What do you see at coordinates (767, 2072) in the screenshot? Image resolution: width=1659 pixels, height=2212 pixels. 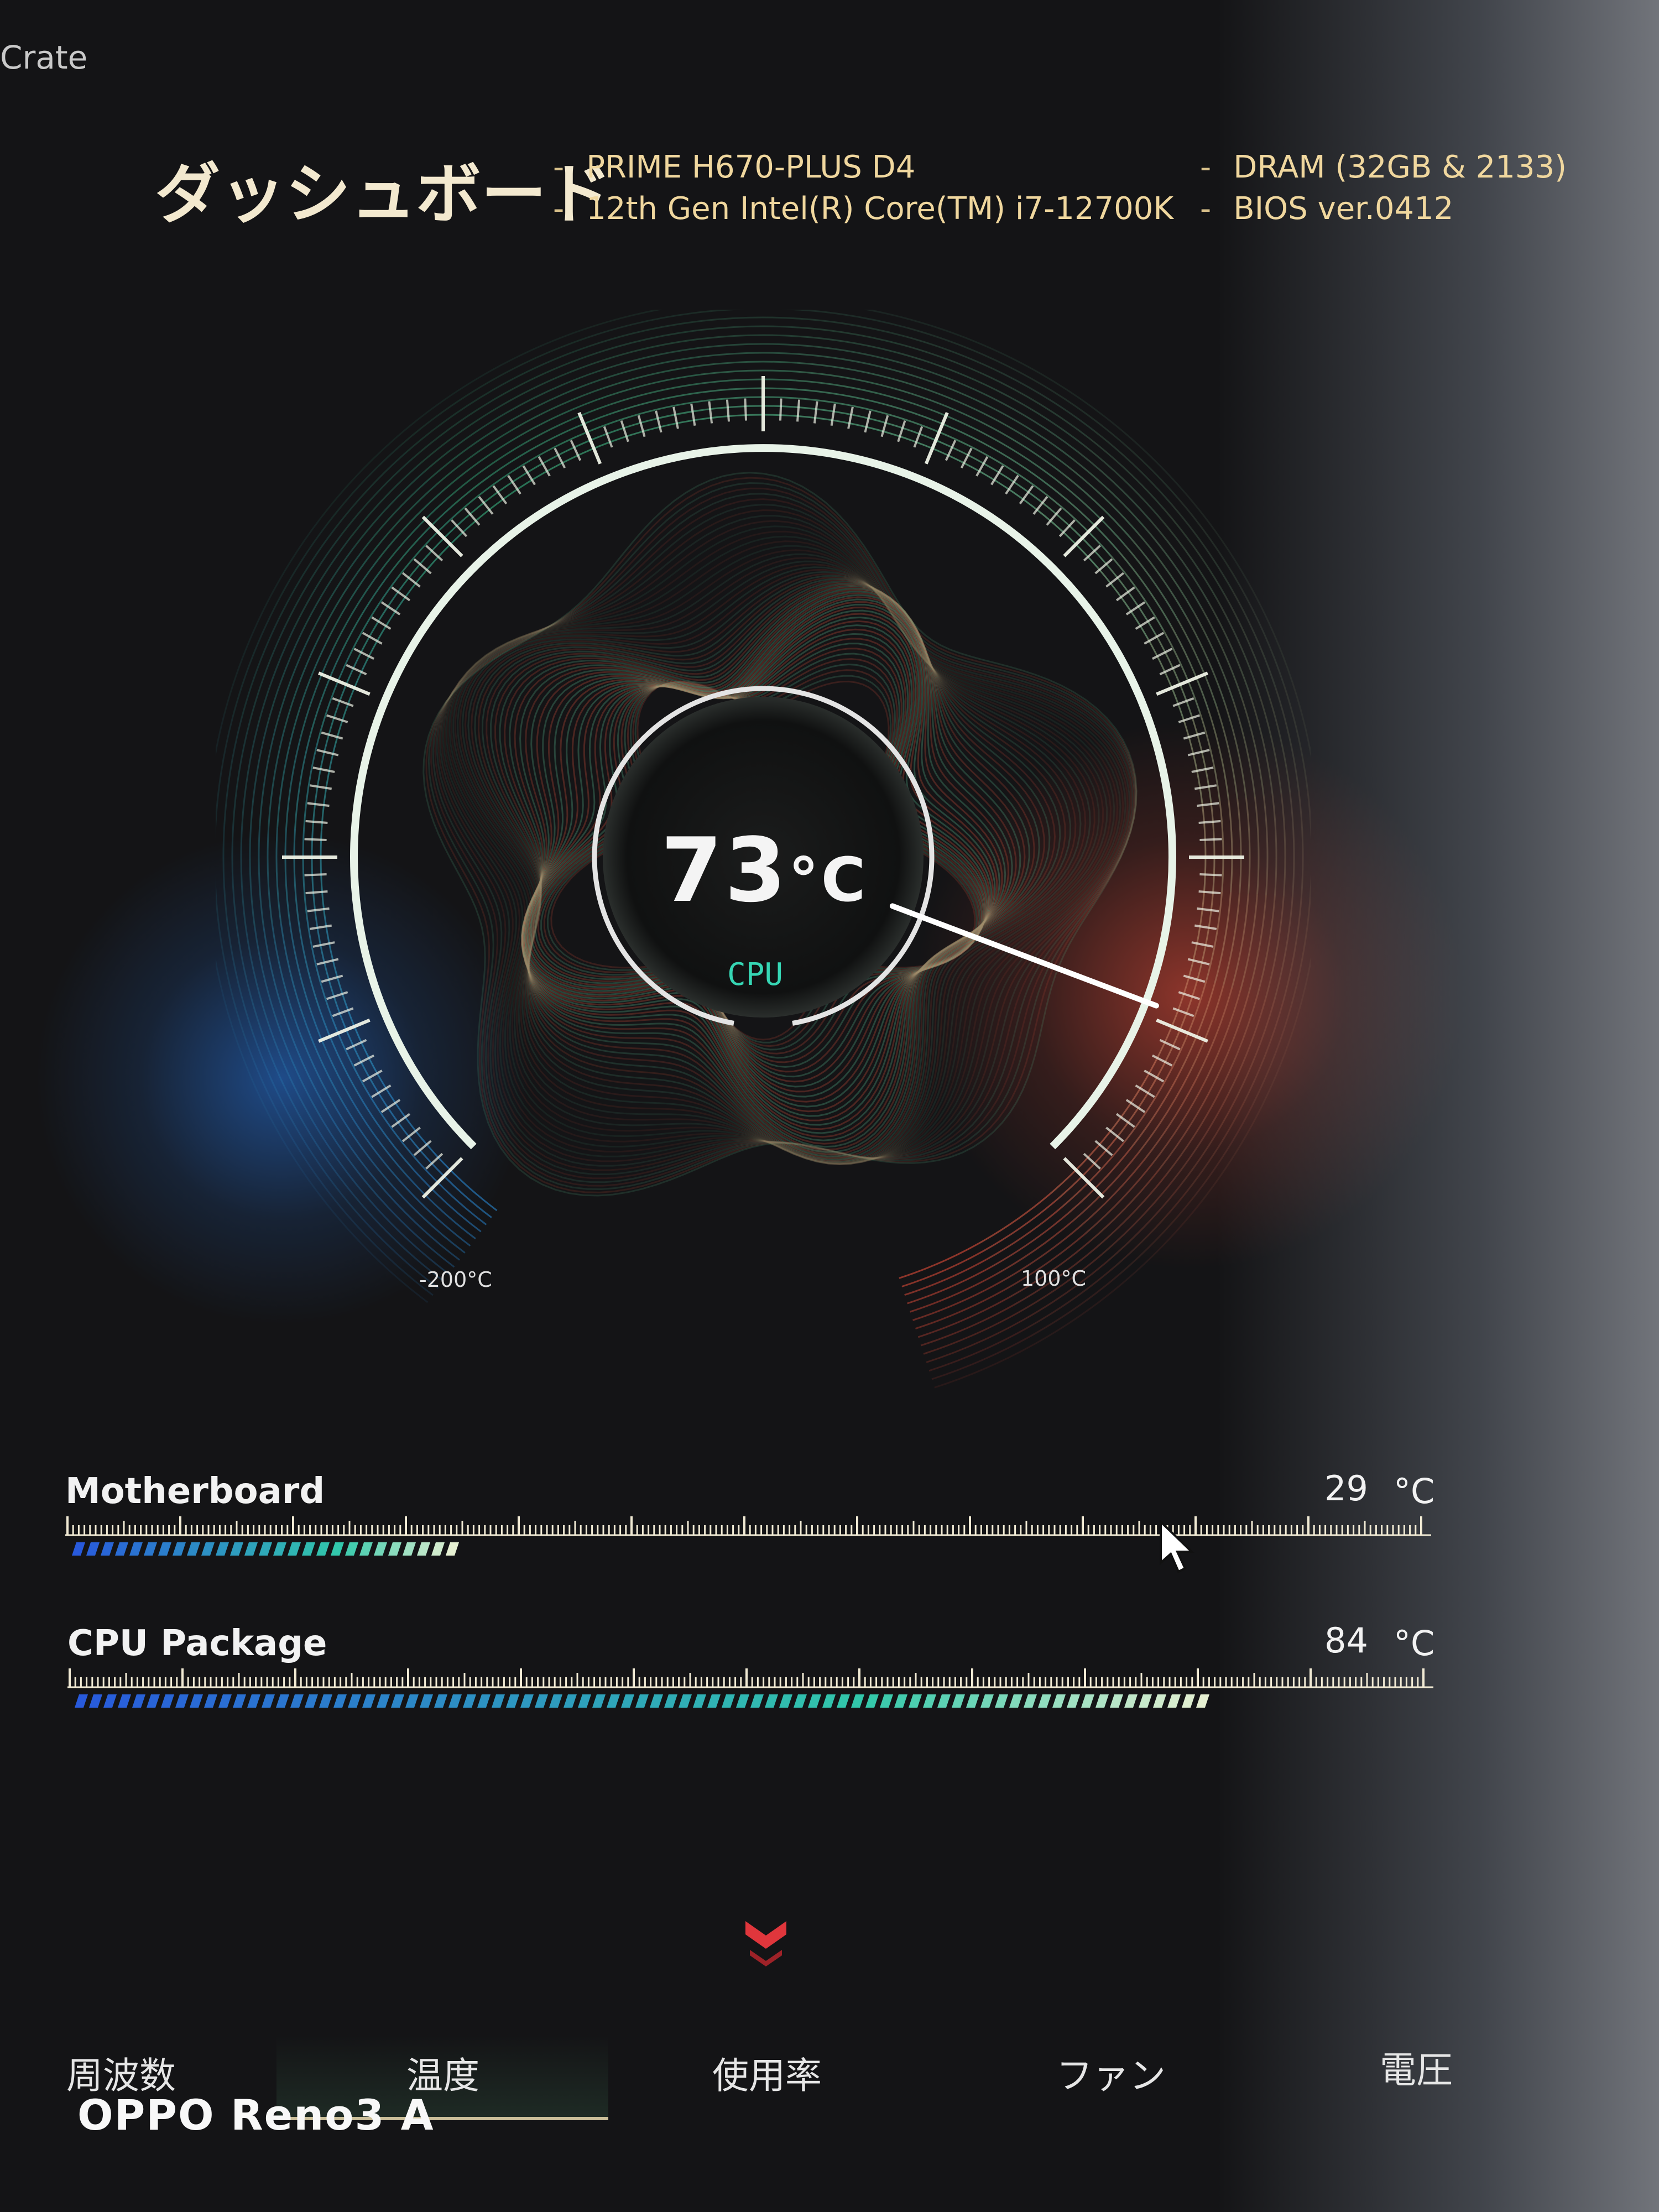 I see `tab-usage: 使用率` at bounding box center [767, 2072].